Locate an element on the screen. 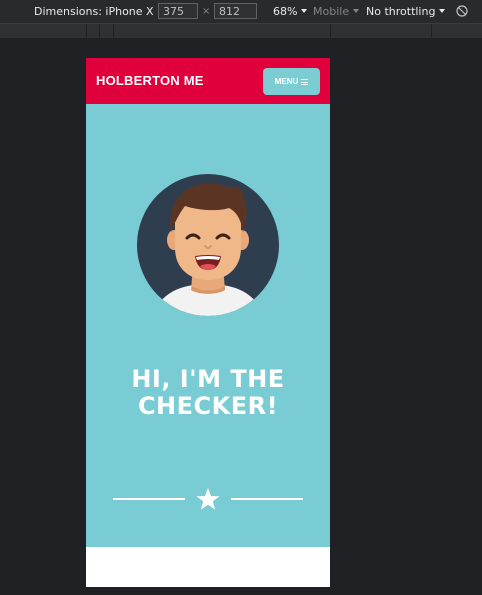 The width and height of the screenshot is (482, 595). site-header: HOLBERTON ME MENU is located at coordinates (208, 81).